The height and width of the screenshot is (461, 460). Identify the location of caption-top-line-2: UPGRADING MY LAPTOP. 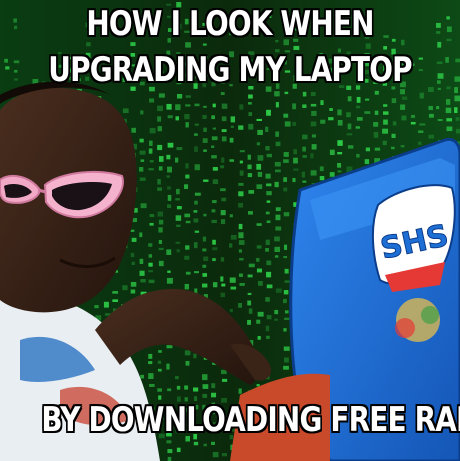
(230, 70).